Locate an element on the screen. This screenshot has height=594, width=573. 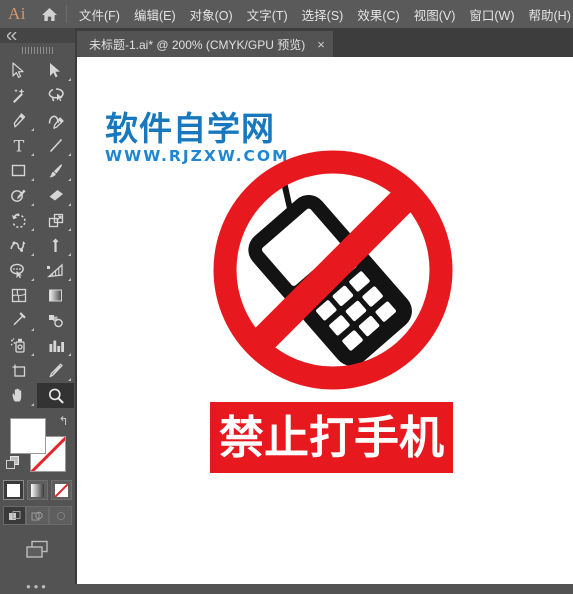
drawing-mode-buttons is located at coordinates (37, 515).